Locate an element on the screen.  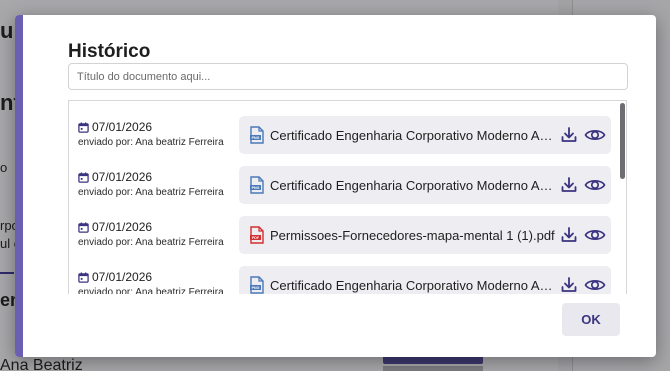
background-divider is located at coordinates (7, 273).